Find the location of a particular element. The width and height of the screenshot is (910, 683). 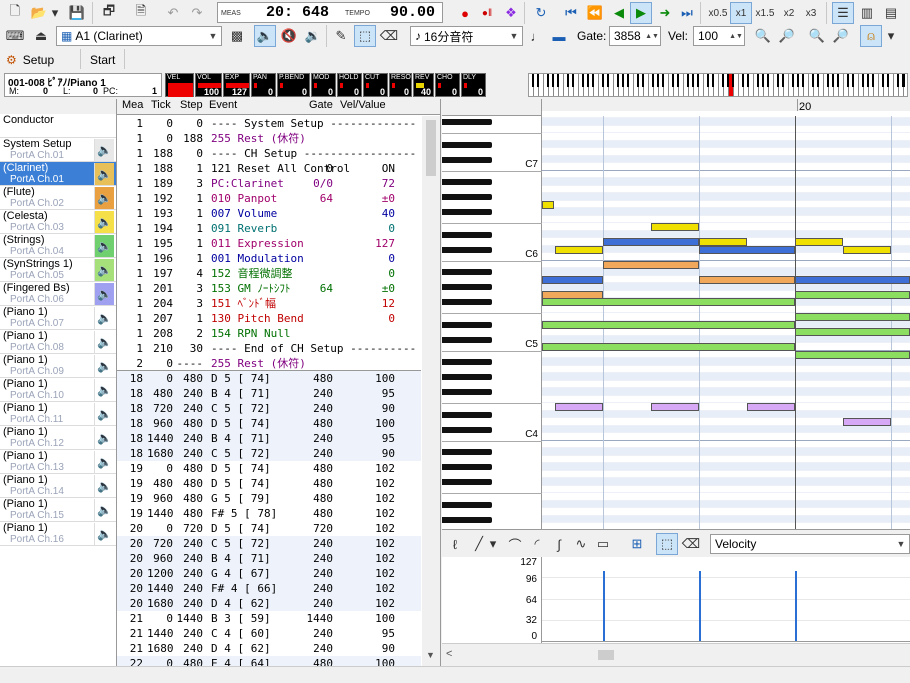

play-icon: ▶ is located at coordinates (641, 13).